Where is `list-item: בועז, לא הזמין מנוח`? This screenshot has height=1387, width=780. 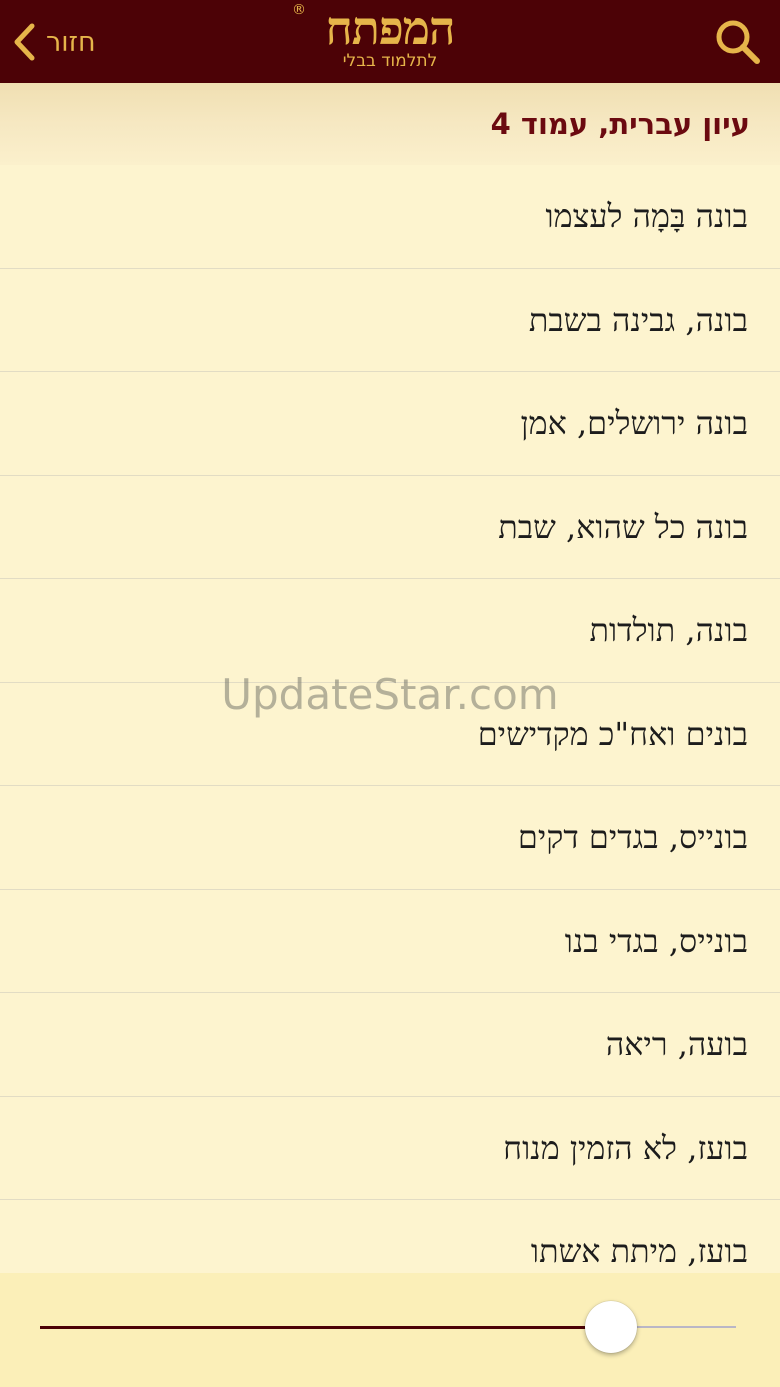
list-item: בועז, לא הזמין מנוח is located at coordinates (390, 1148).